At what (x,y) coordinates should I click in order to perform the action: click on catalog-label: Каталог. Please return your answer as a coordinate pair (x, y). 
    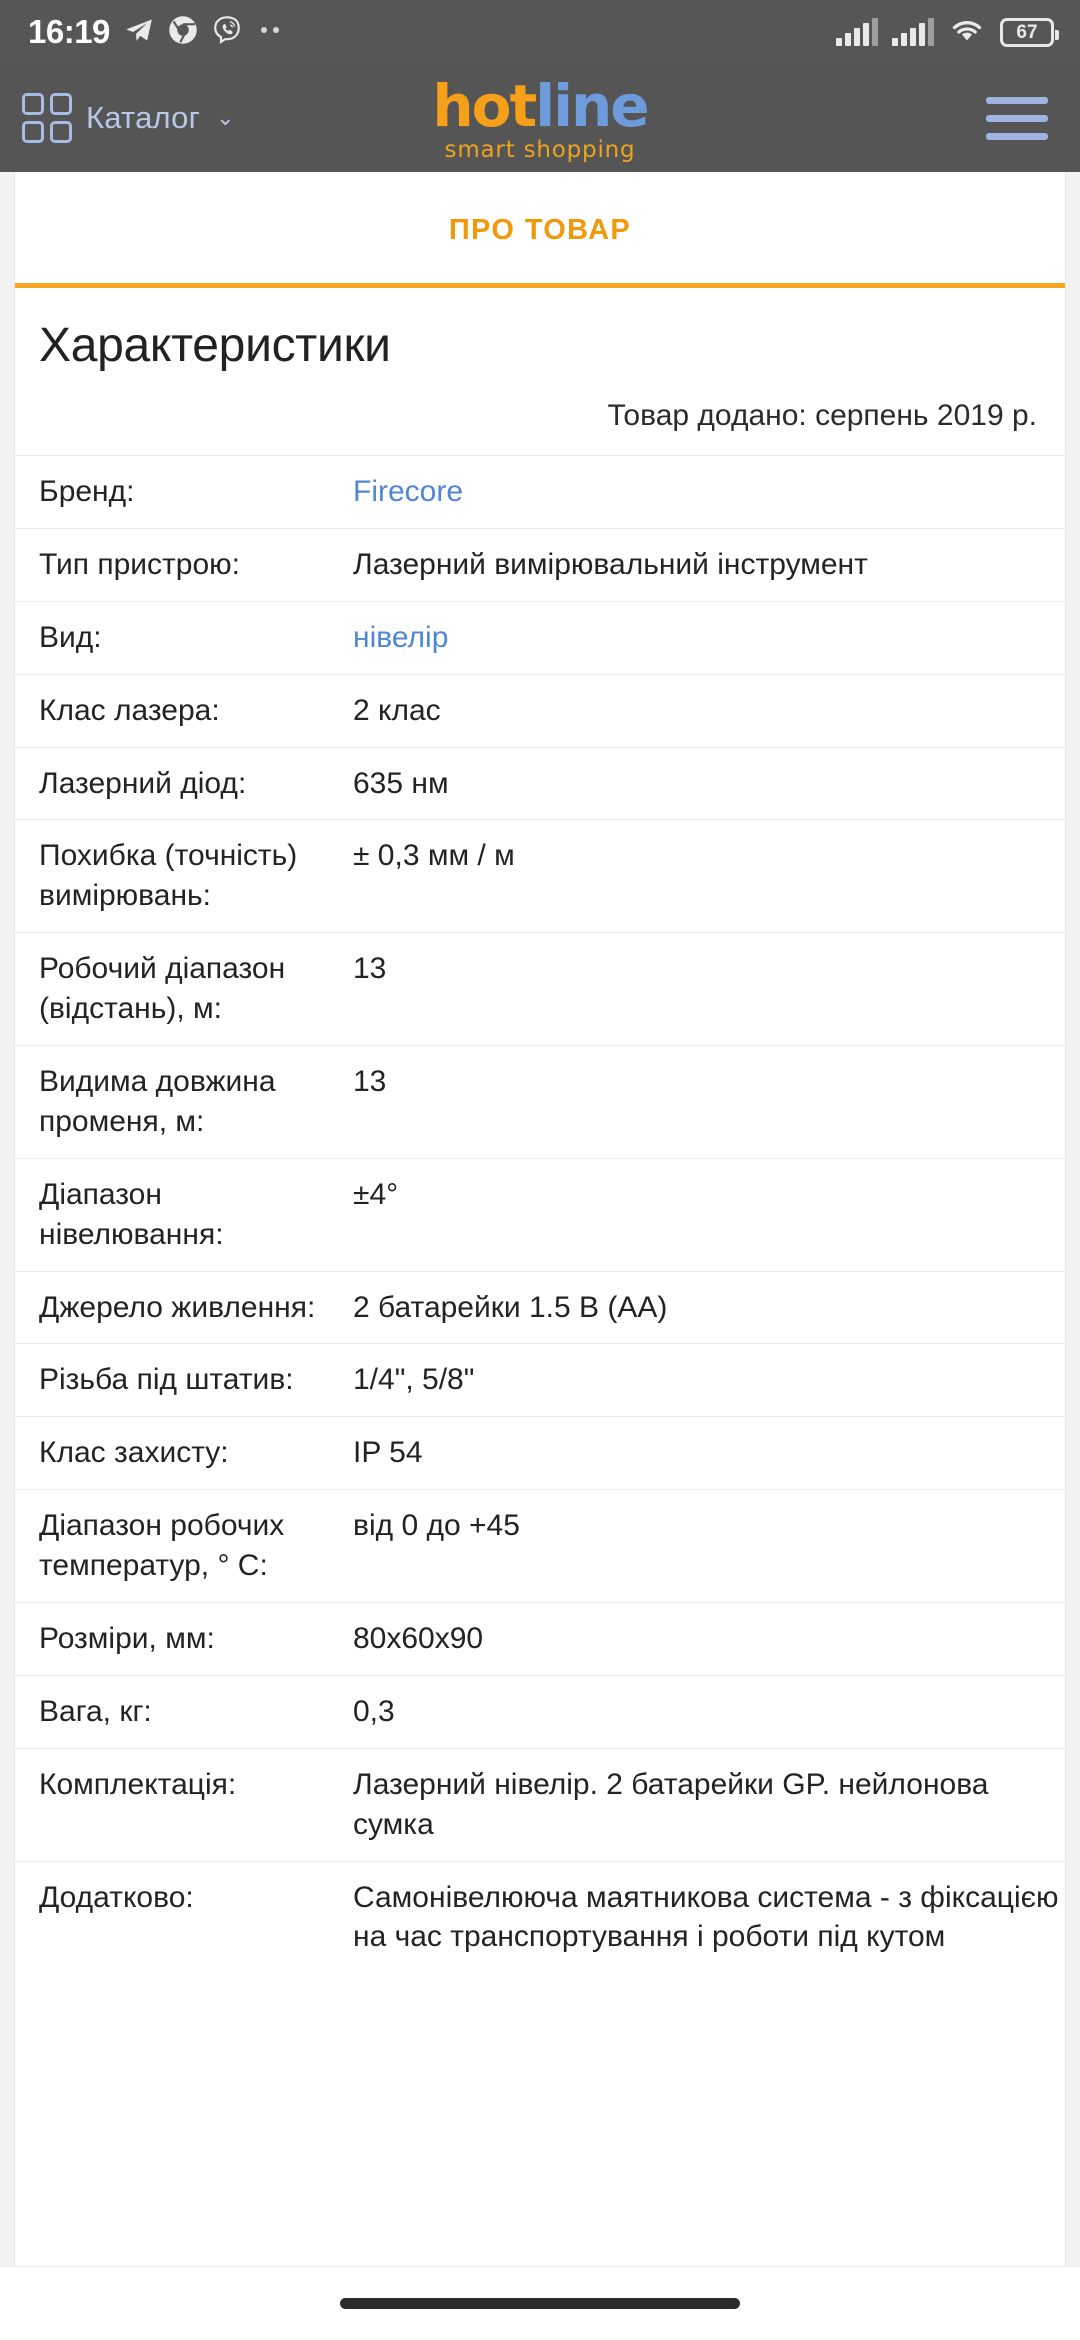
    Looking at the image, I should click on (143, 117).